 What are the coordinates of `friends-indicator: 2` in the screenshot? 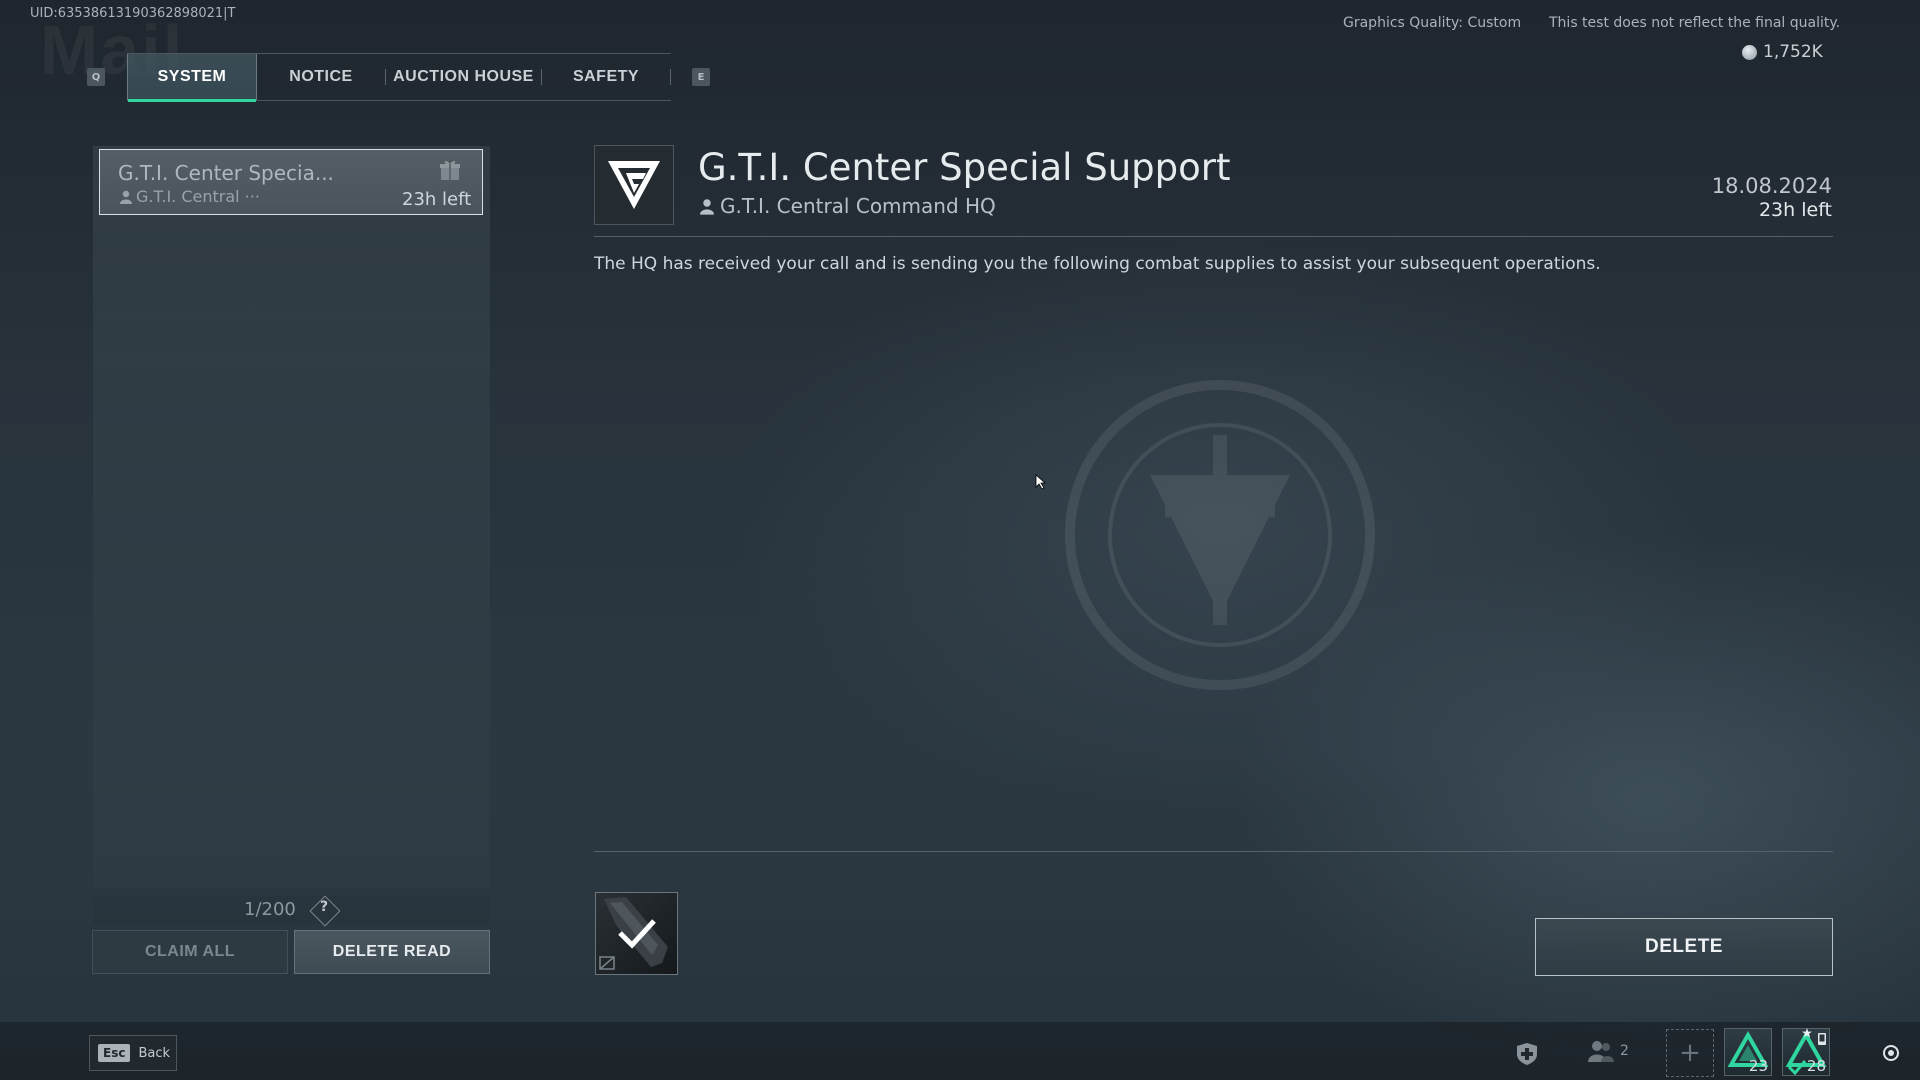 It's located at (1608, 1051).